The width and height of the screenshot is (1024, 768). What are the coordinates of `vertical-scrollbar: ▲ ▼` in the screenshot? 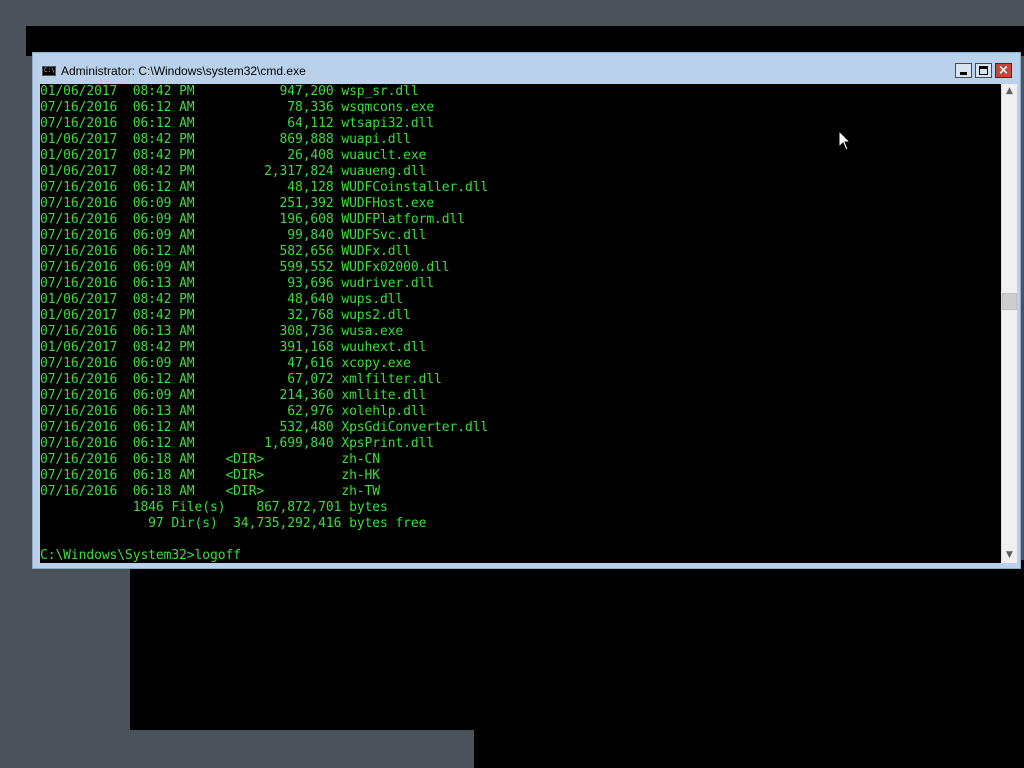 It's located at (1009, 323).